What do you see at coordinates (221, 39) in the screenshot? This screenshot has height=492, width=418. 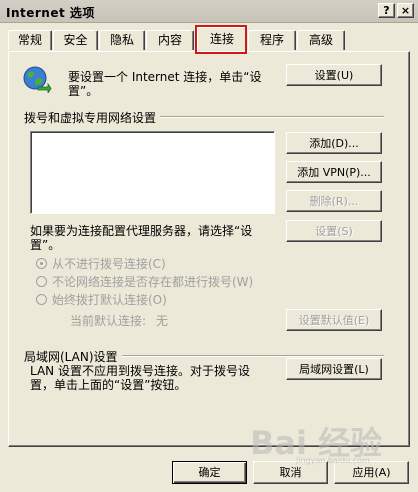 I see `tab-highlight-box` at bounding box center [221, 39].